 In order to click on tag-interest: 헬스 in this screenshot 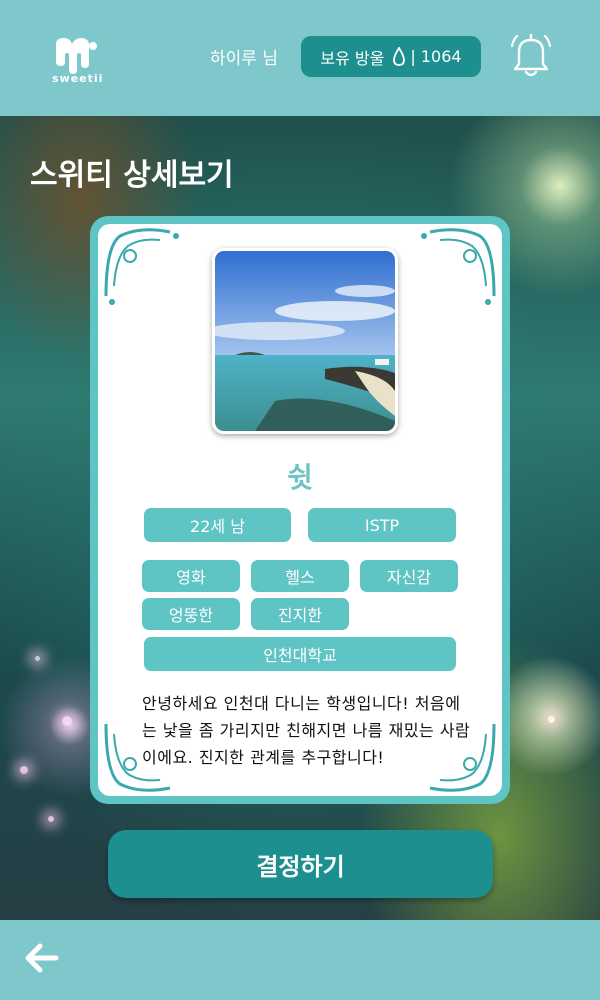, I will do `click(300, 576)`.